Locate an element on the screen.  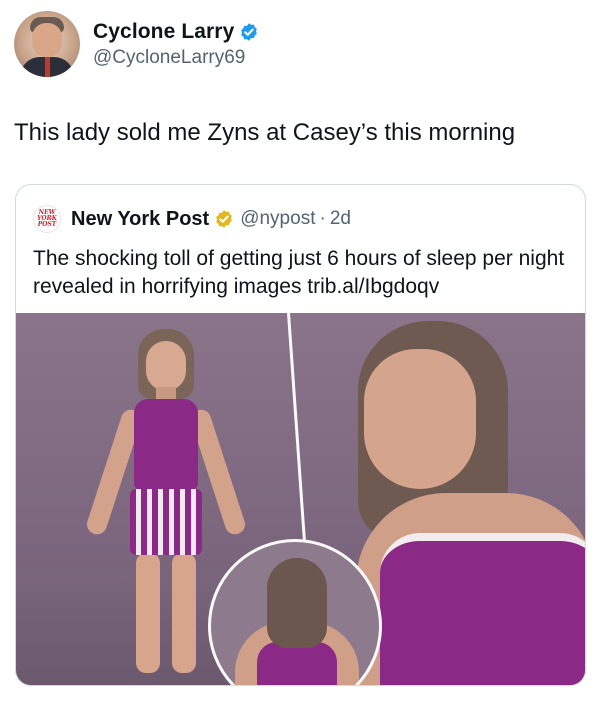
inset-tank-top is located at coordinates (297, 663).